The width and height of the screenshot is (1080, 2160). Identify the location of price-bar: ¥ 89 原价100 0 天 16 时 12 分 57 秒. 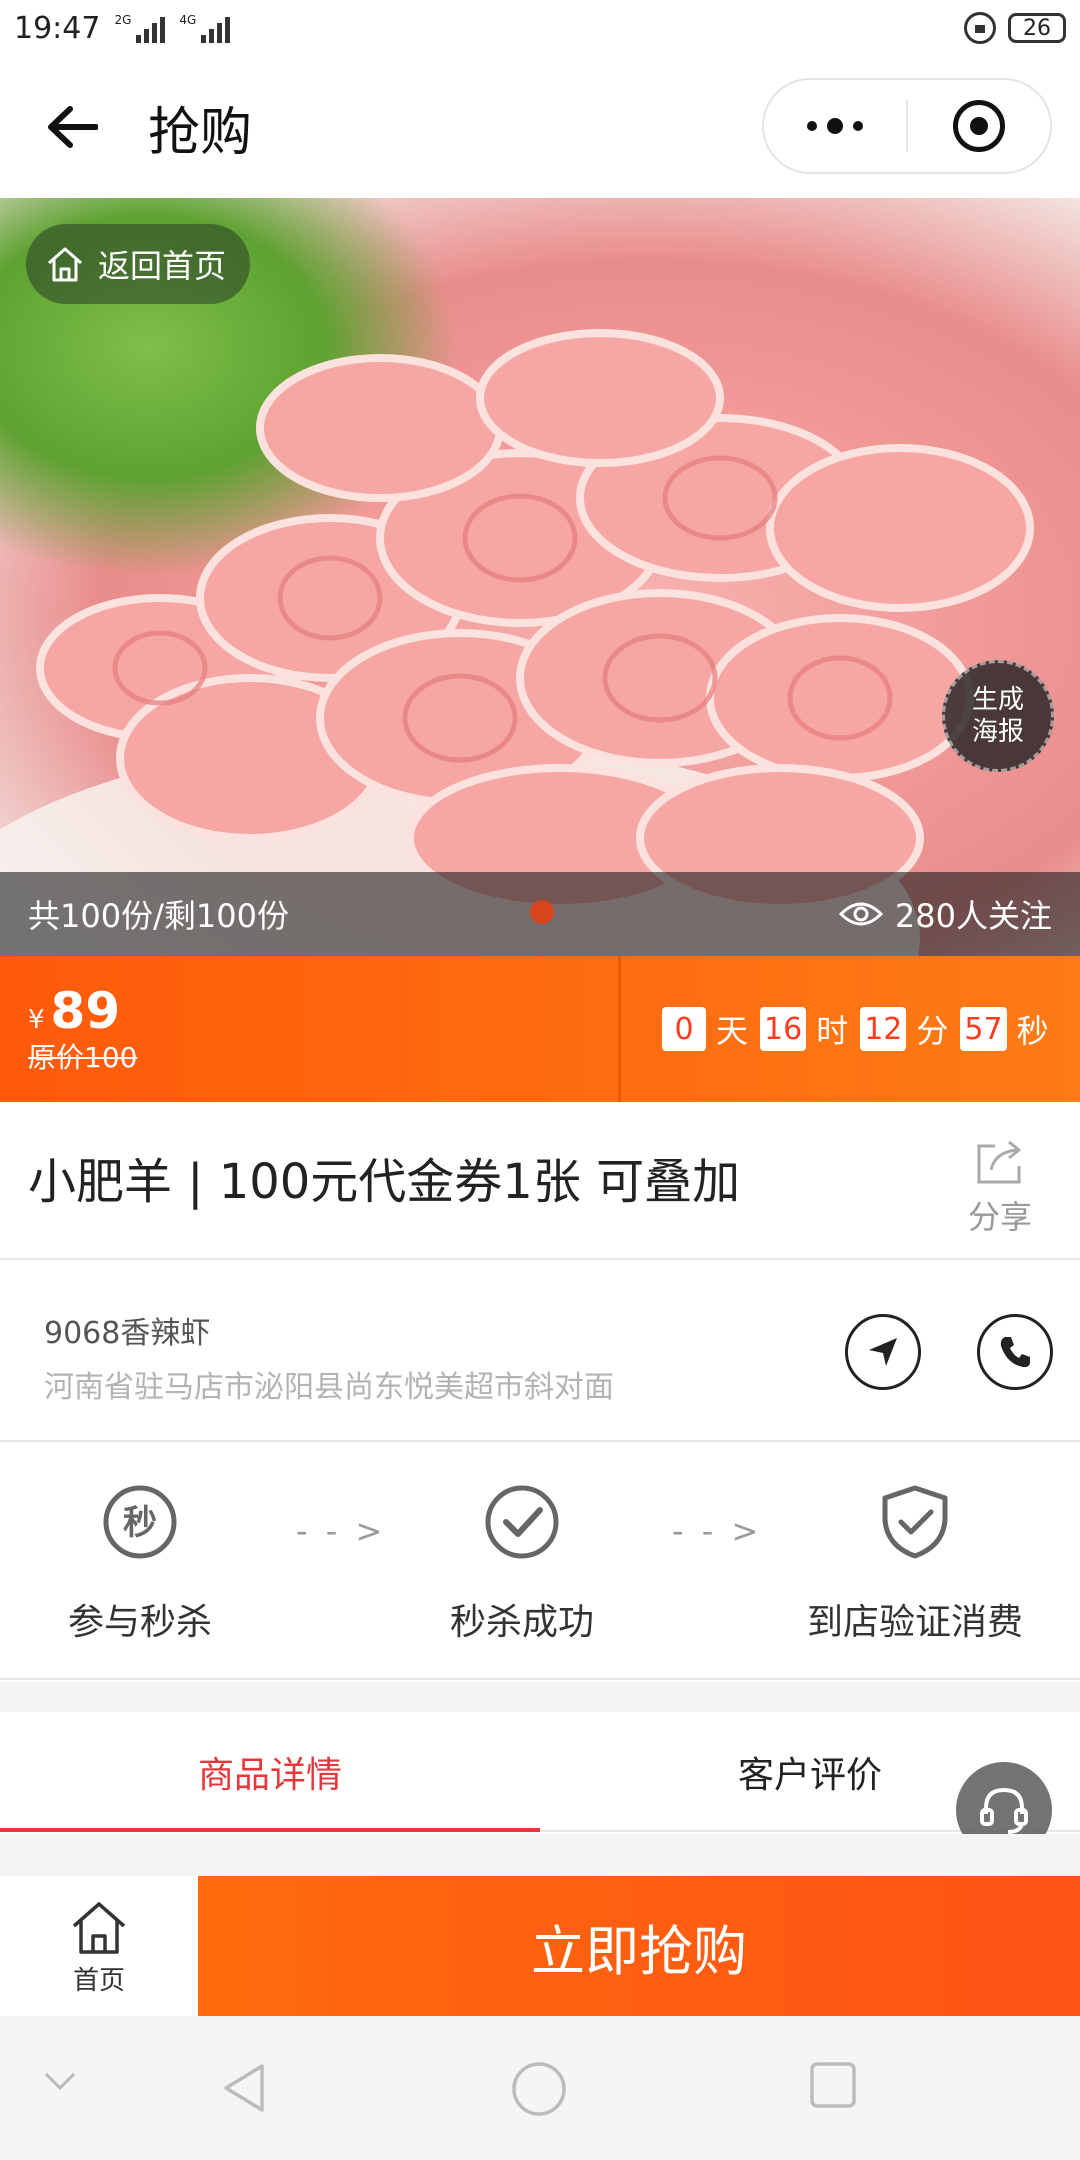
(540, 1029).